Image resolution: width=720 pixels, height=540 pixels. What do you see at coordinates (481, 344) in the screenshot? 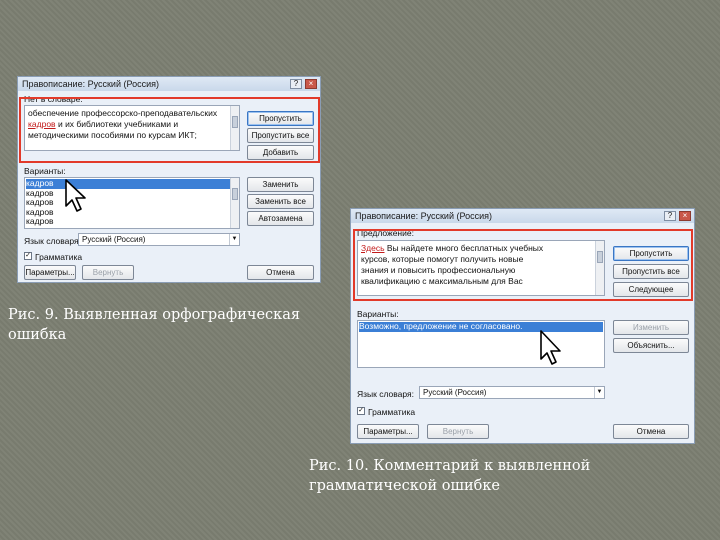
I see `variants-list: Возможно, предложение не согласовано.` at bounding box center [481, 344].